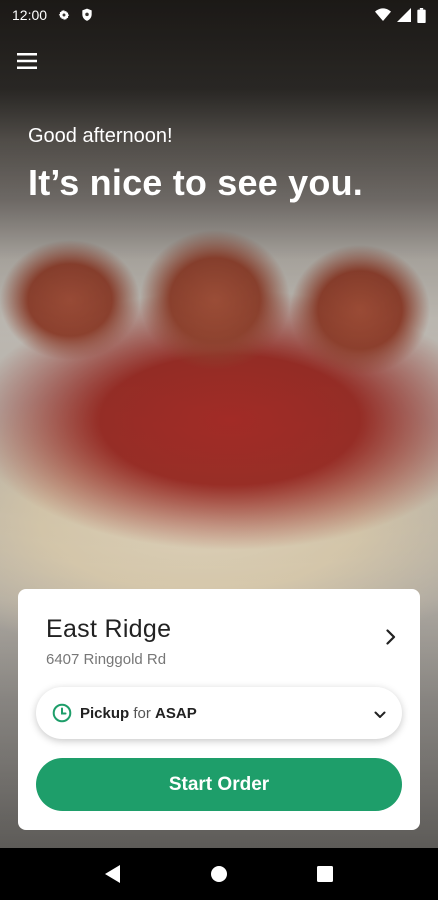  Describe the element at coordinates (219, 713) in the screenshot. I see `pickup-time-selector: Pickup for ASAP` at that location.